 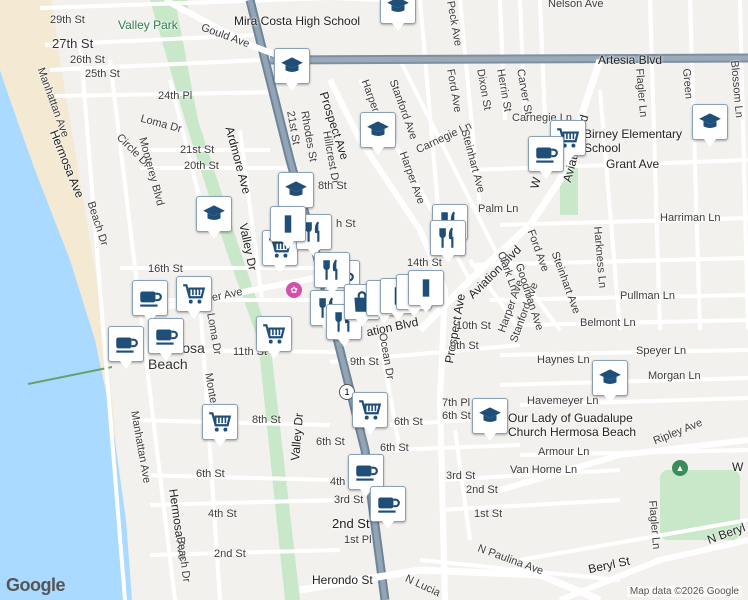 What do you see at coordinates (338, 482) in the screenshot?
I see `label-4th-st-b: 4th` at bounding box center [338, 482].